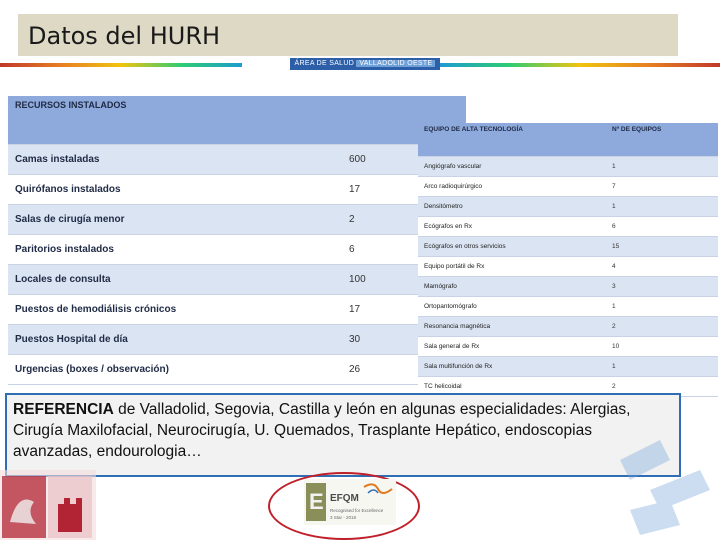 The width and height of the screenshot is (720, 540). I want to click on table-row: Densitómetro 1, so click(568, 206).